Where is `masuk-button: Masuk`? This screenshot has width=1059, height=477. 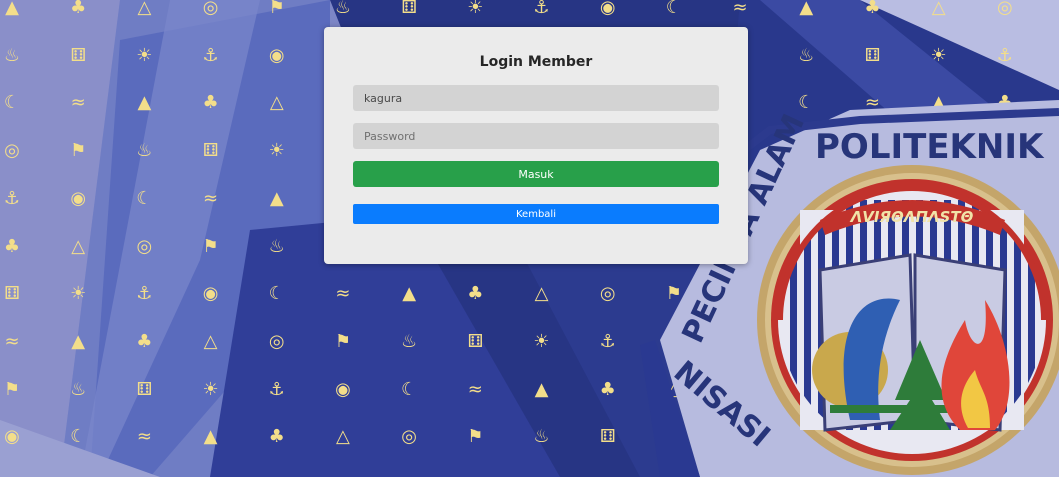
masuk-button: Masuk is located at coordinates (536, 174).